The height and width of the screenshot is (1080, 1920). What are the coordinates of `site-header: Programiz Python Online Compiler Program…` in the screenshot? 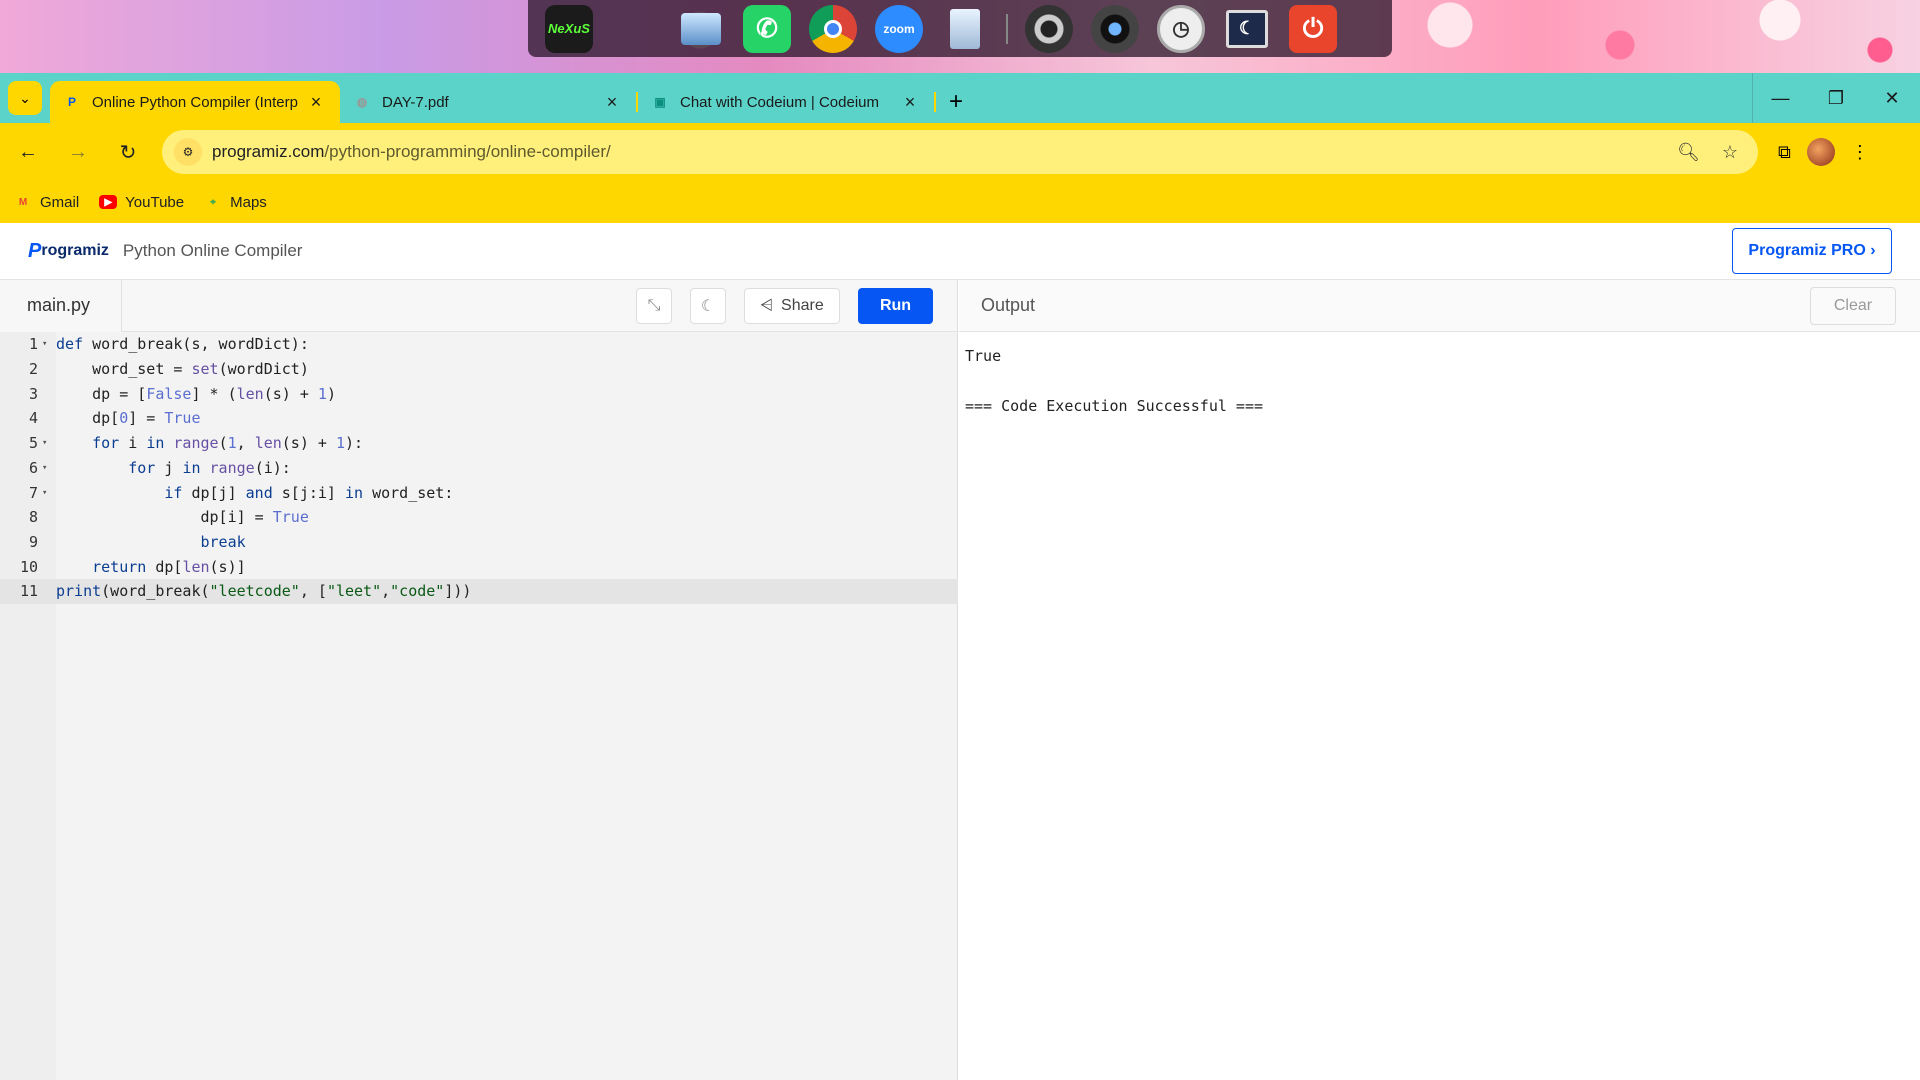 It's located at (960, 251).